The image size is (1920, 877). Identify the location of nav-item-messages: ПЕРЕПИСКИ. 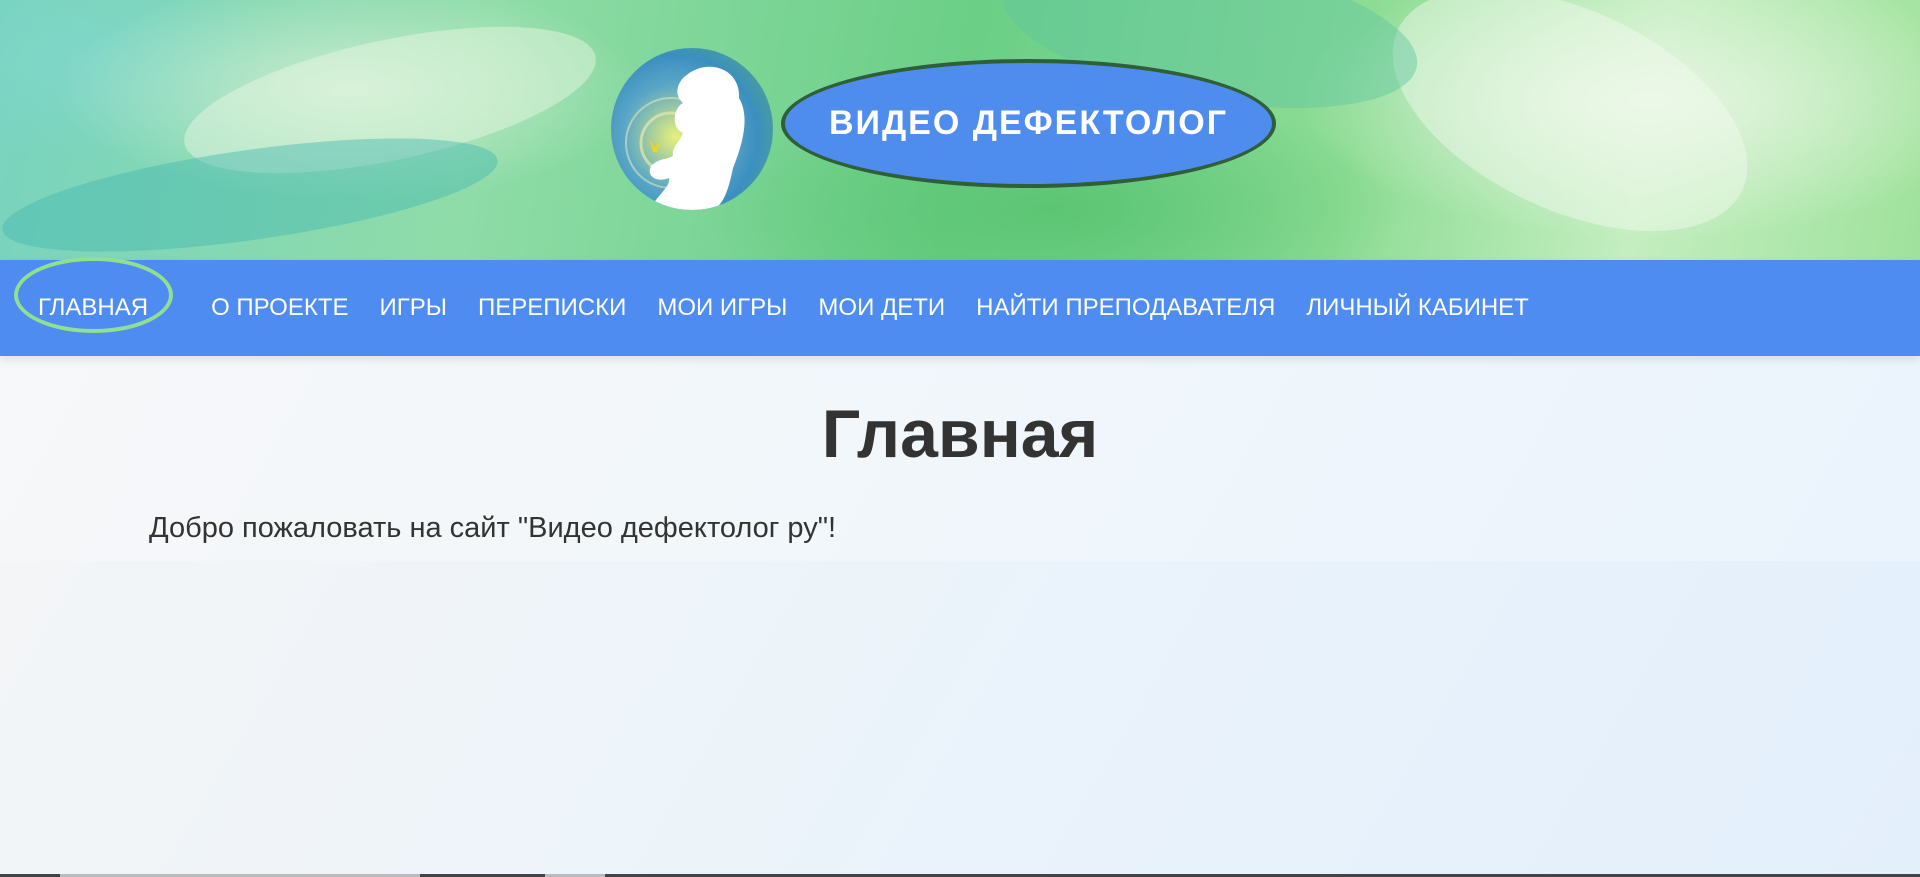
(552, 308).